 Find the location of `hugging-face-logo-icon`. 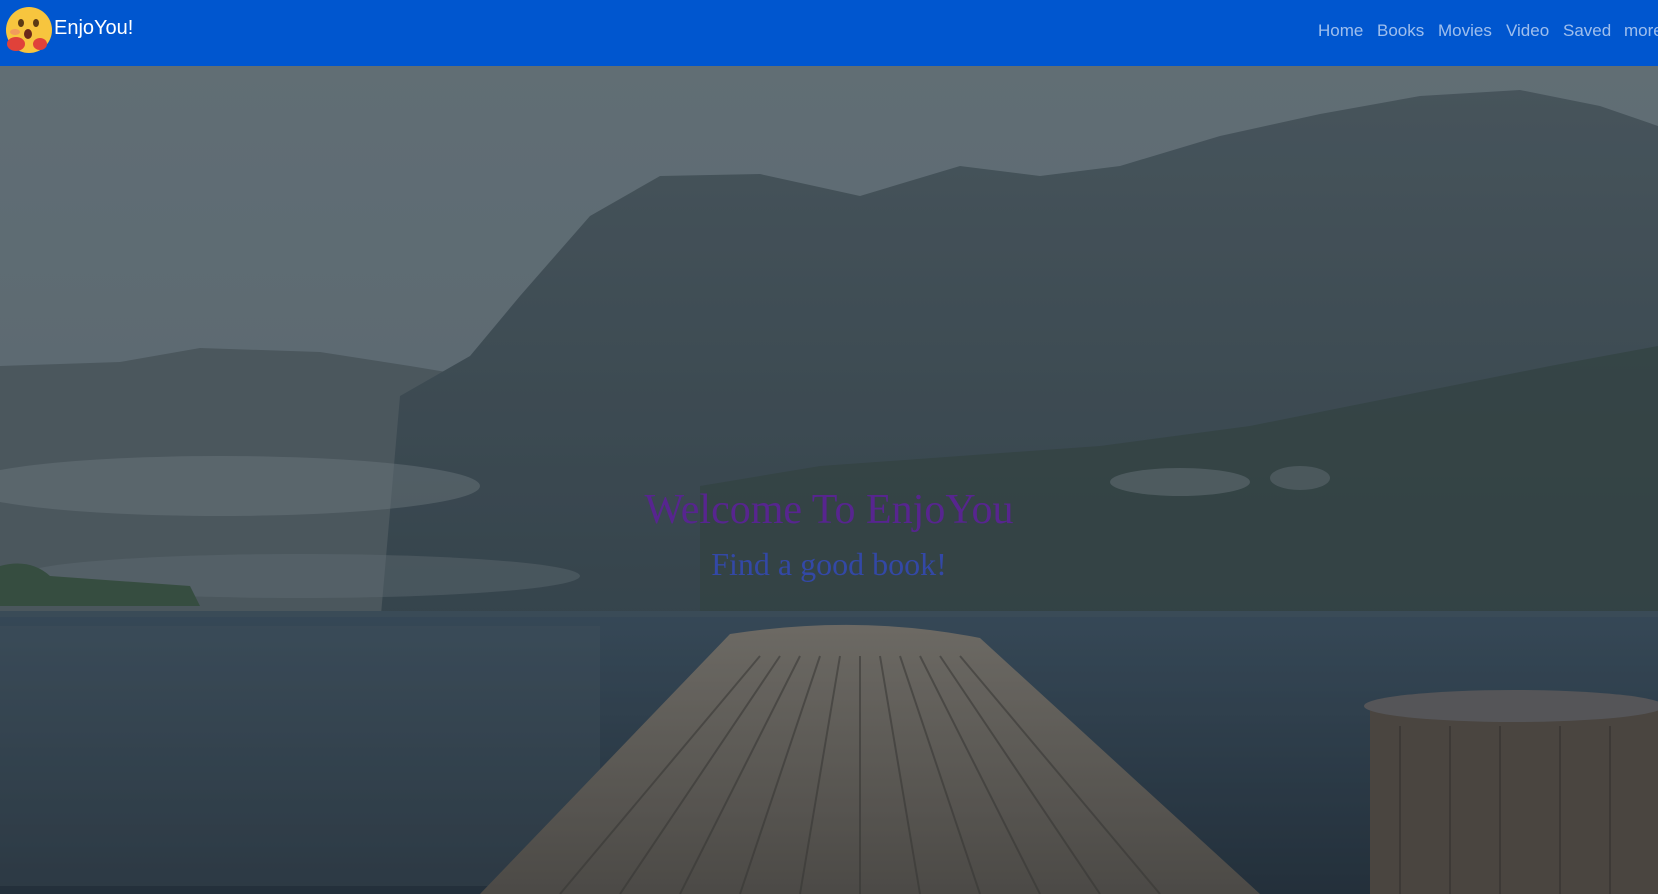

hugging-face-logo-icon is located at coordinates (29, 31).